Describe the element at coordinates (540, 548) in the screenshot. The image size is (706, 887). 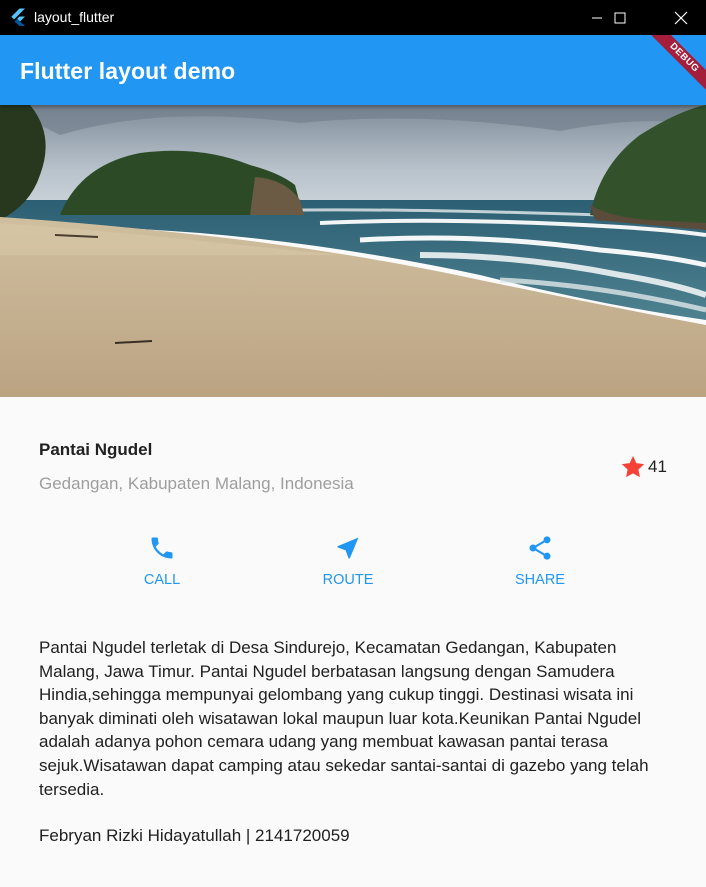
I see `share-icon` at that location.